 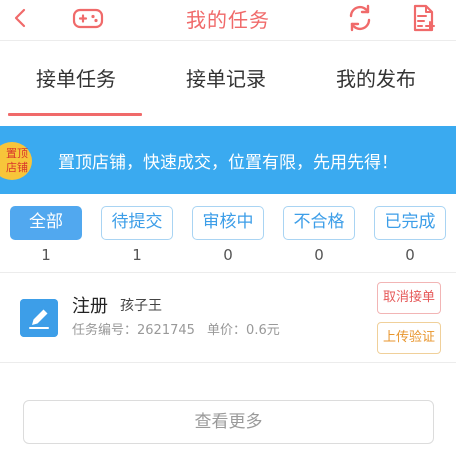 I want to click on badge-line-2: 店铺, so click(x=17, y=167).